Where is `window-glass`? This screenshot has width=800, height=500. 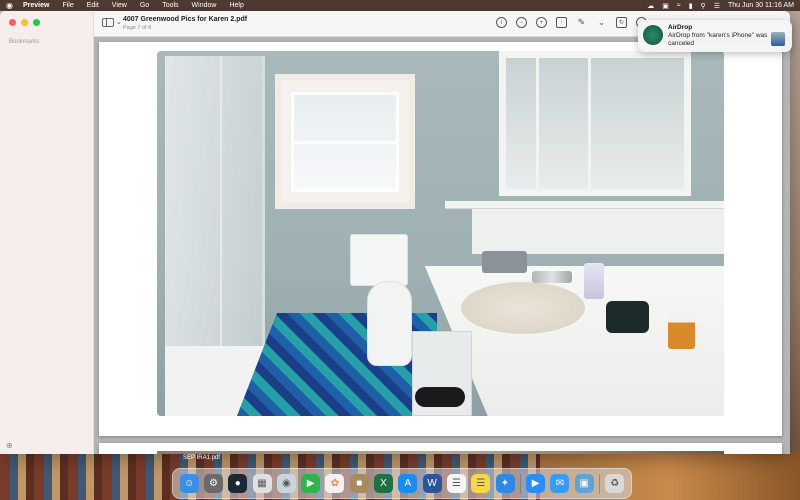
window-glass is located at coordinates (345, 142).